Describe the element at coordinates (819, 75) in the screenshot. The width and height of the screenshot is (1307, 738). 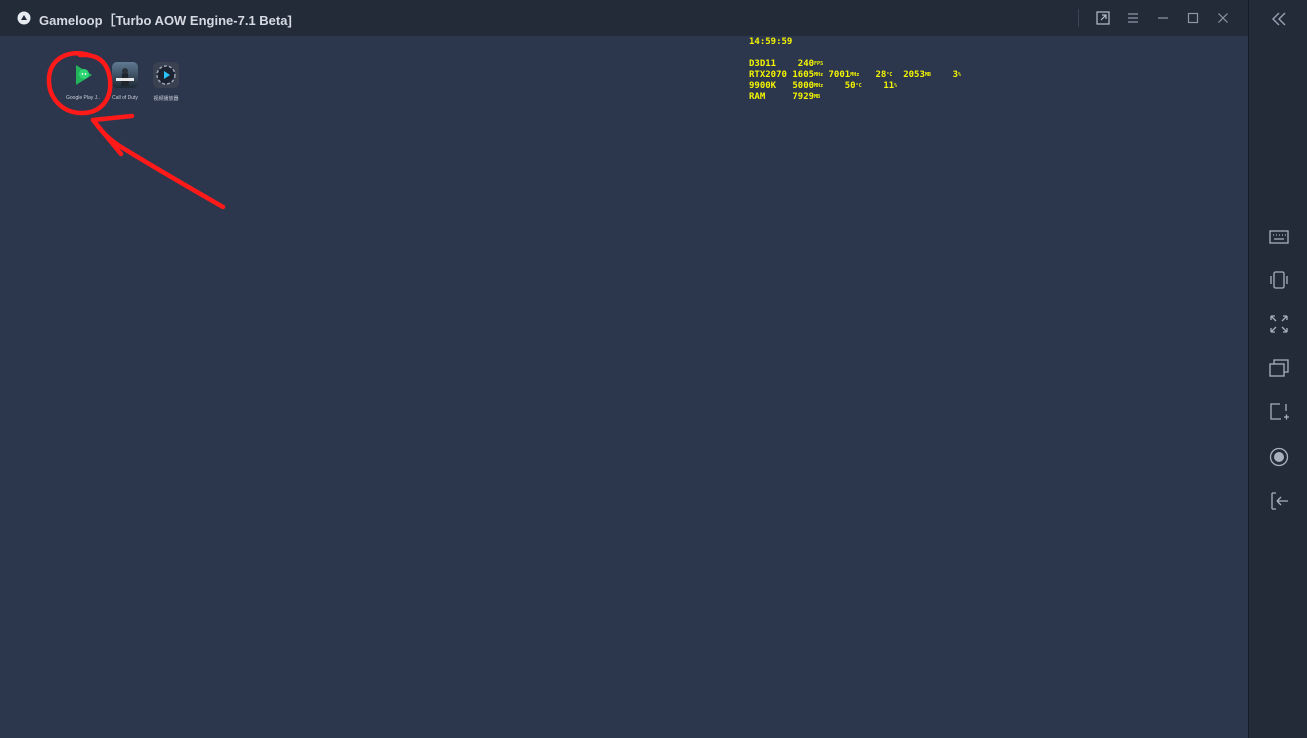
I see `overlay-gpu-core-unit: MHz` at that location.